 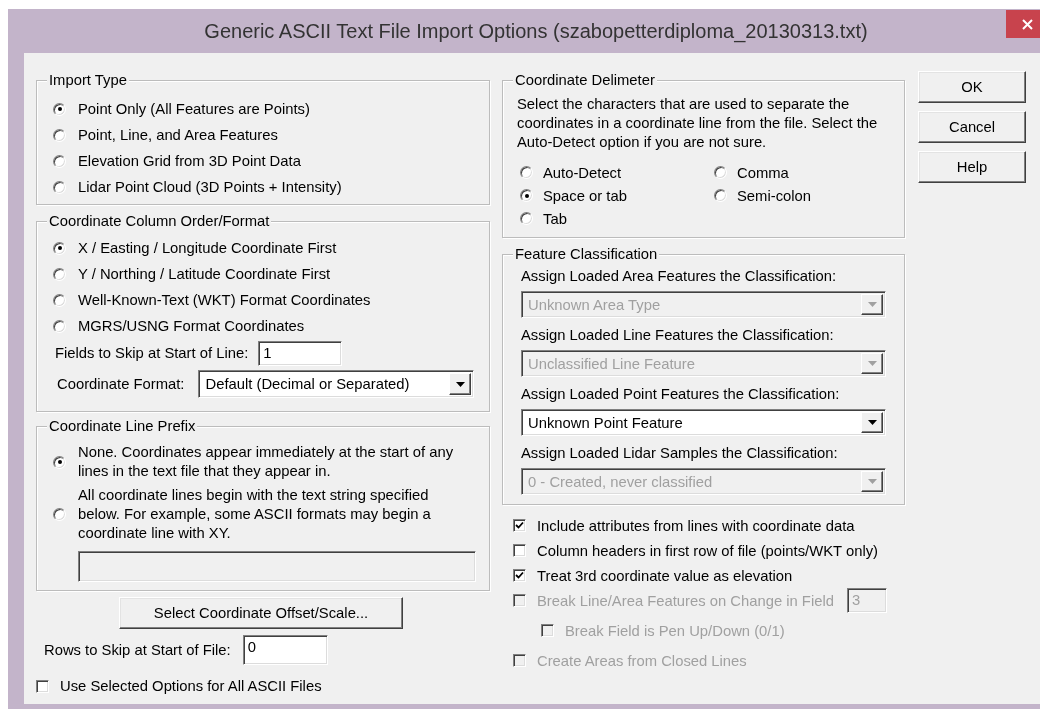 What do you see at coordinates (336, 384) in the screenshot?
I see `dropdown: Default (Decimal or Separated)` at bounding box center [336, 384].